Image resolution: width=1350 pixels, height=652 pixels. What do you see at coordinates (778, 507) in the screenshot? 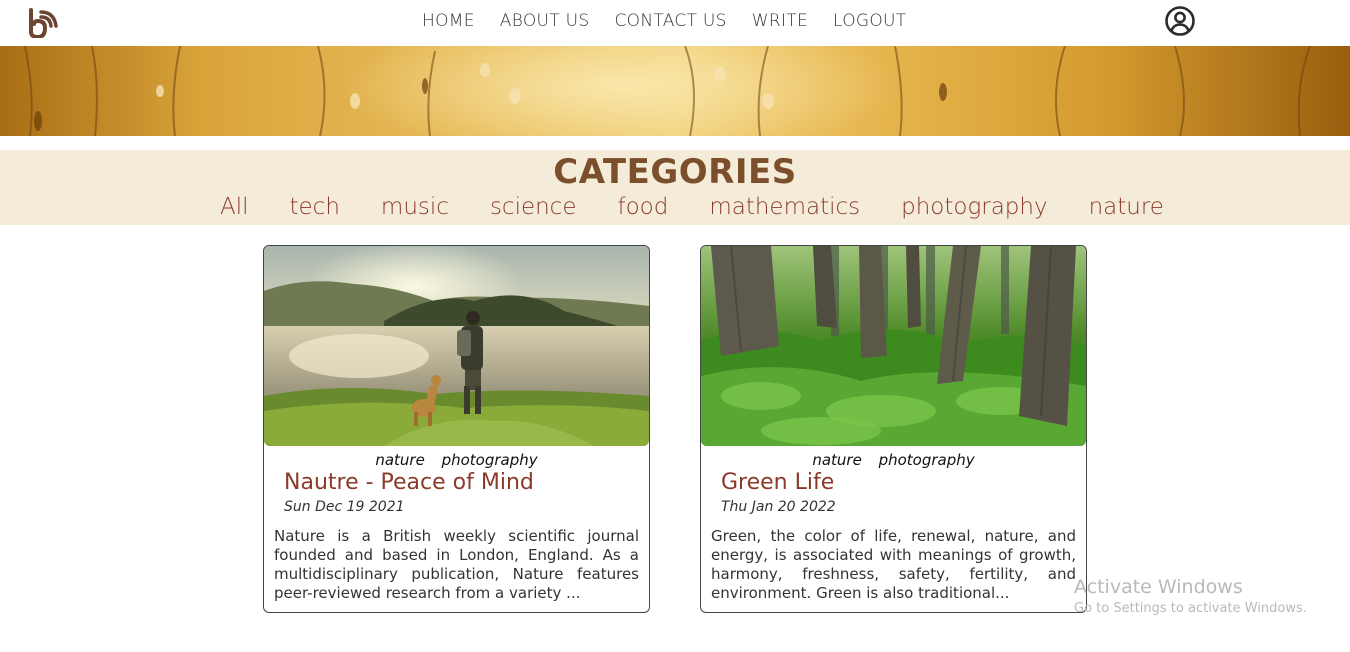
I see `post-date: Thu Jan 20 2022` at bounding box center [778, 507].